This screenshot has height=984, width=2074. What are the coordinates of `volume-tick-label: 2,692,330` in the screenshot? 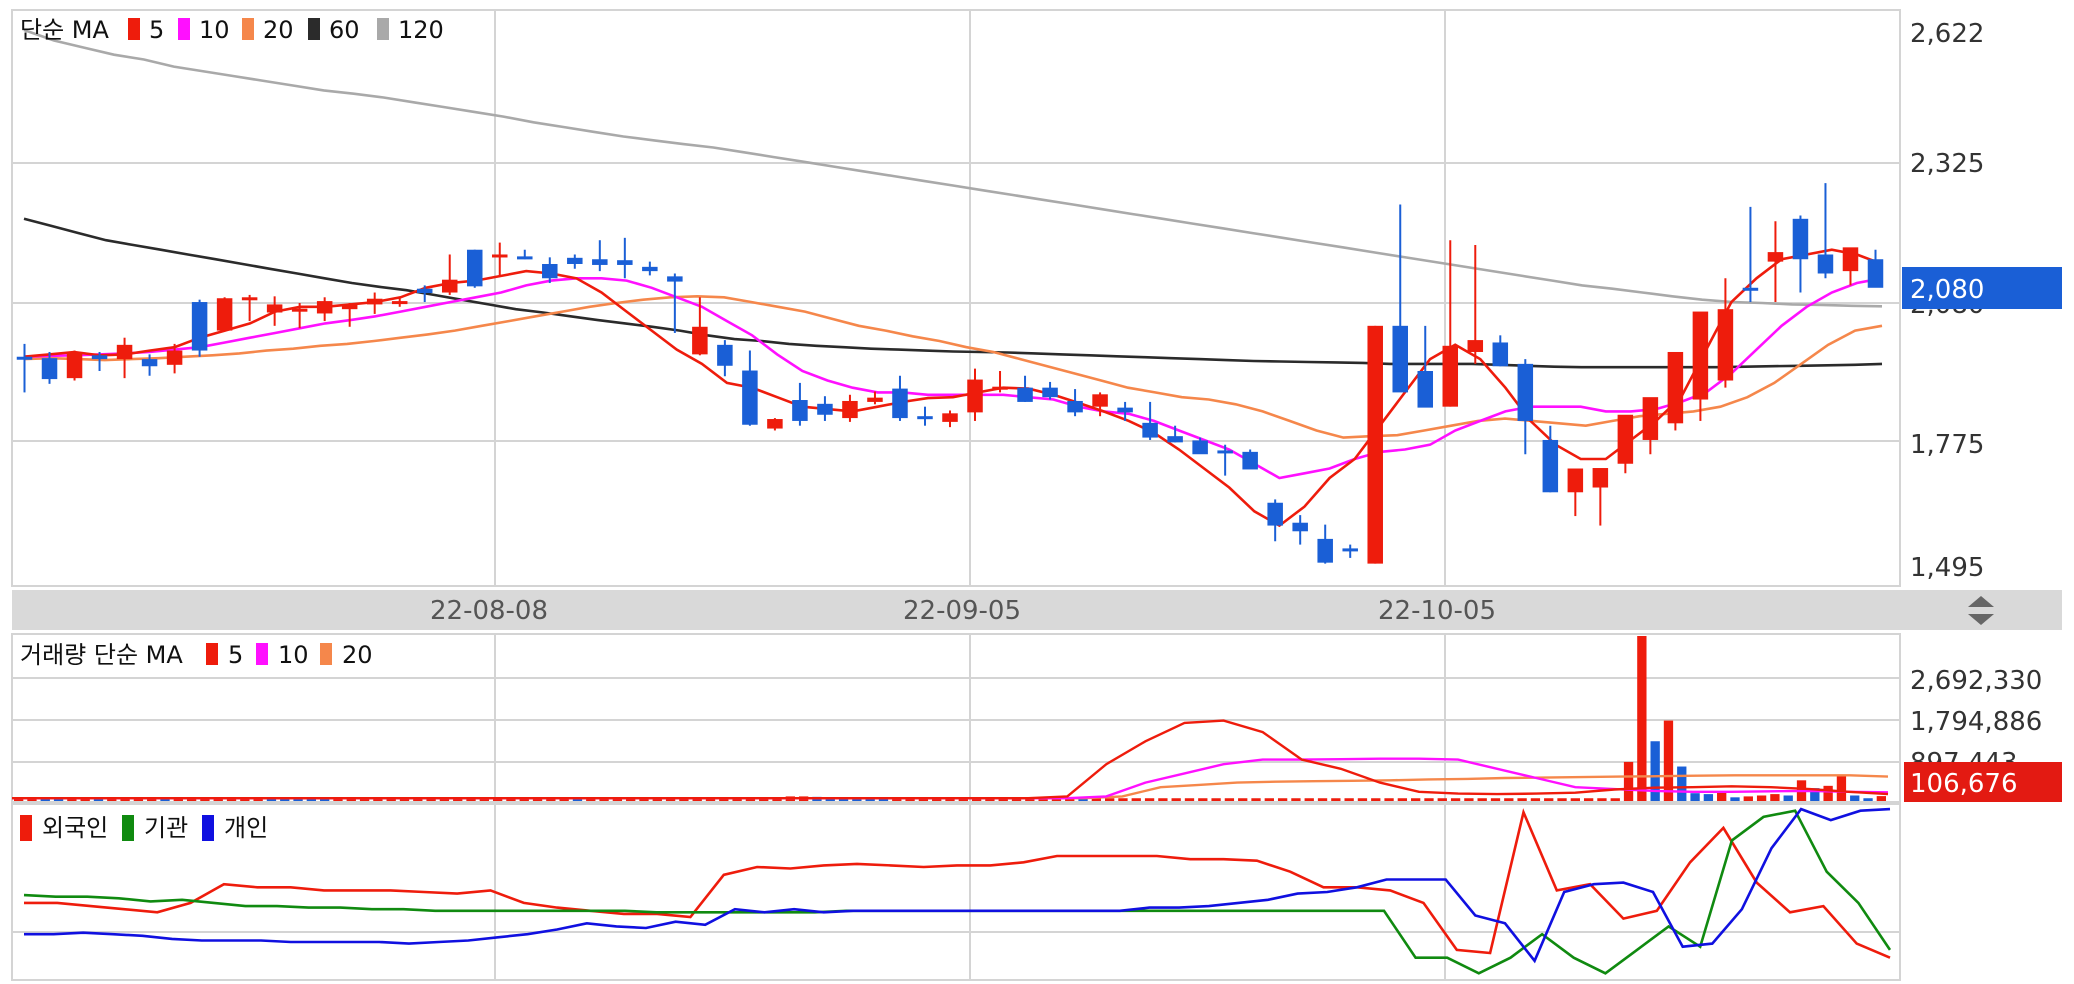 It's located at (1976, 681).